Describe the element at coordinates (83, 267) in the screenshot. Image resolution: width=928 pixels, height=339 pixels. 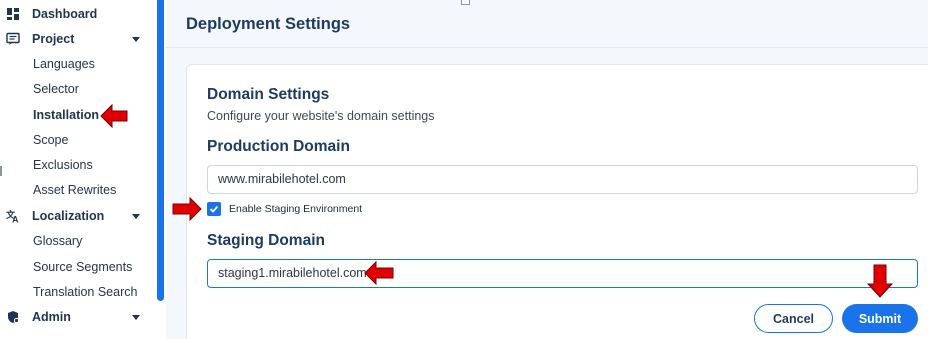
I see `sidebar-item-label: Source Segments` at that location.